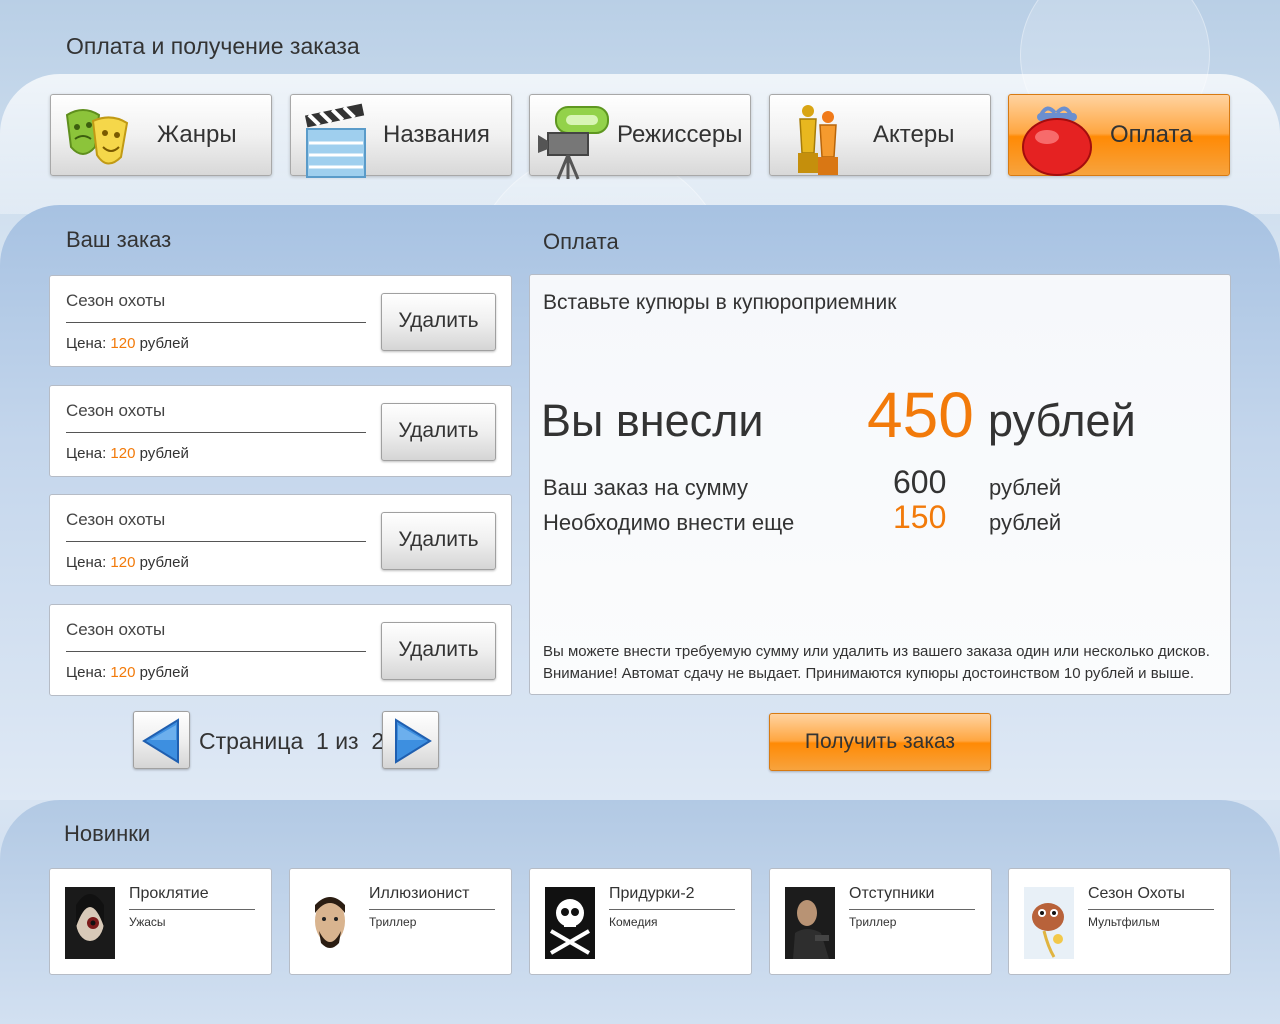 Image resolution: width=1280 pixels, height=1024 pixels. Describe the element at coordinates (669, 522) in the screenshot. I see `remaining-label: Необходимо внести еще` at that location.